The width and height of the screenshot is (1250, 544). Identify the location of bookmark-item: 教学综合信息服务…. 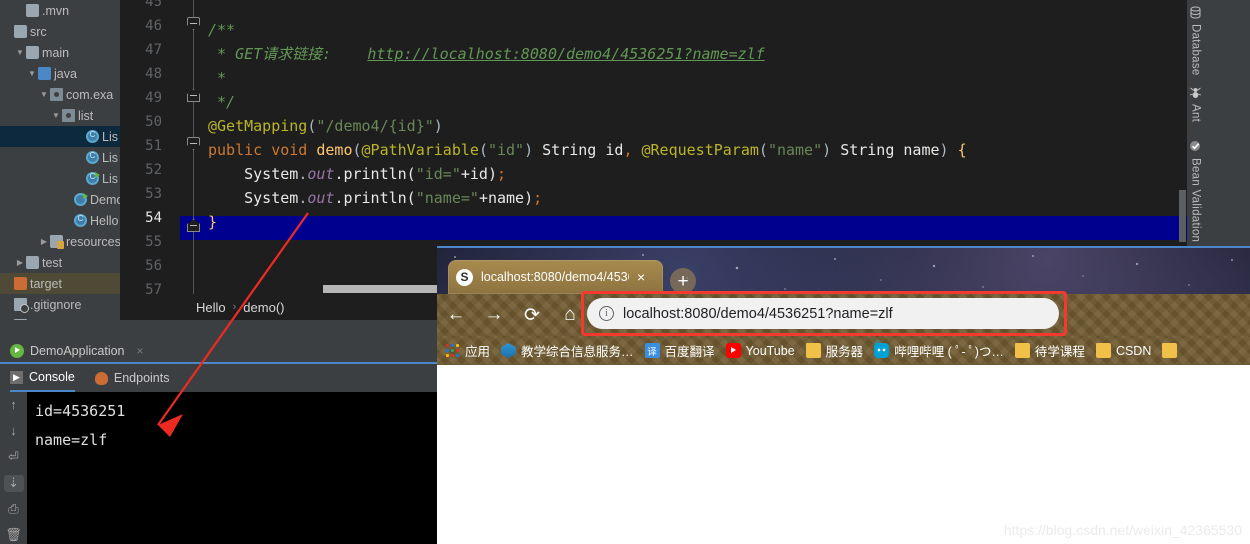
(567, 350).